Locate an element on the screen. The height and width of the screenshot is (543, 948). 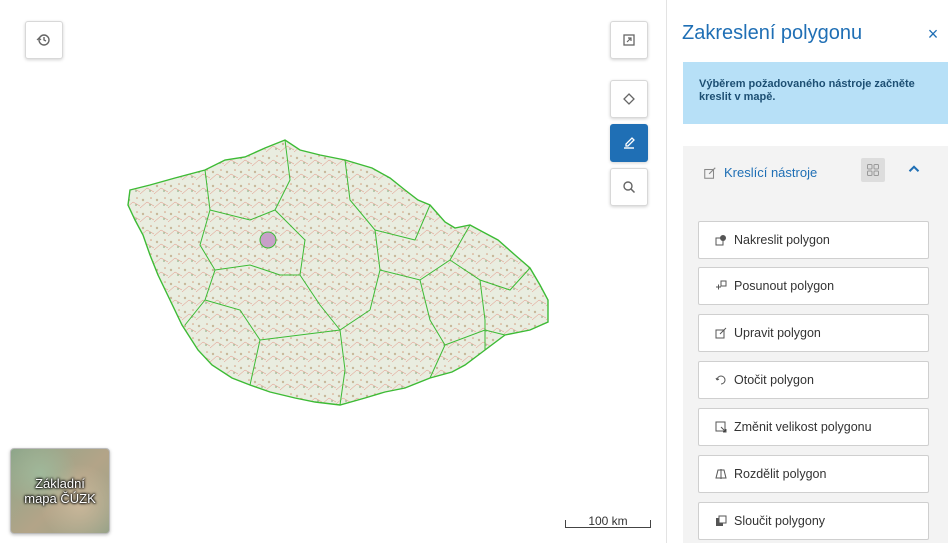
scale-label: 100 km is located at coordinates (608, 521).